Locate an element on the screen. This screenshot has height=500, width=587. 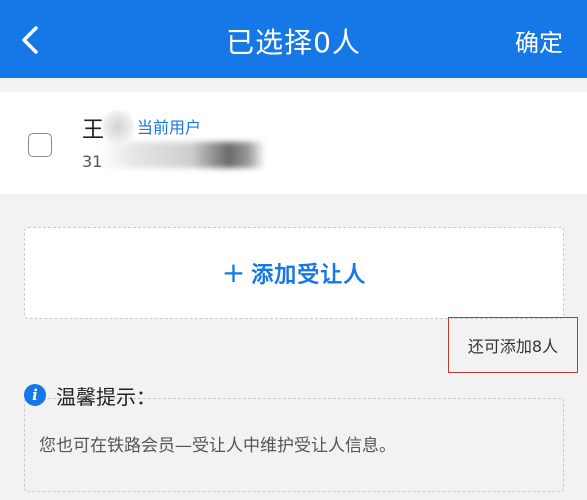
user-name: 王 is located at coordinates (93, 130).